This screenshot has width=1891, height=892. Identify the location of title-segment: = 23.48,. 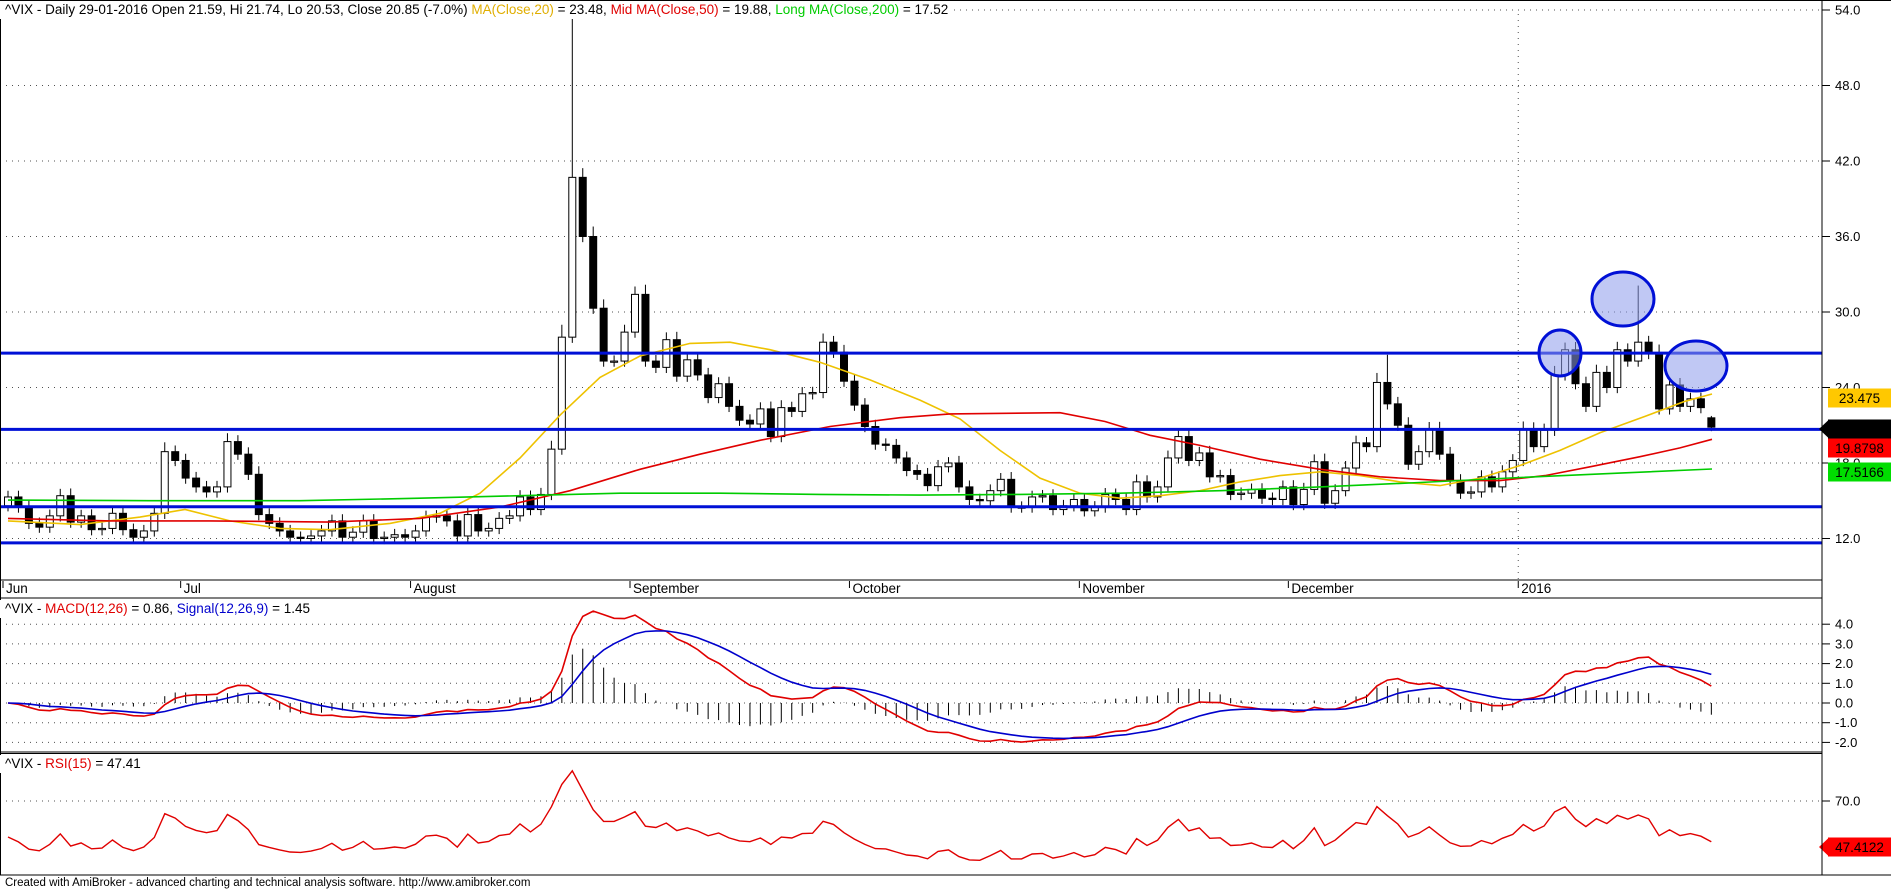
(582, 9).